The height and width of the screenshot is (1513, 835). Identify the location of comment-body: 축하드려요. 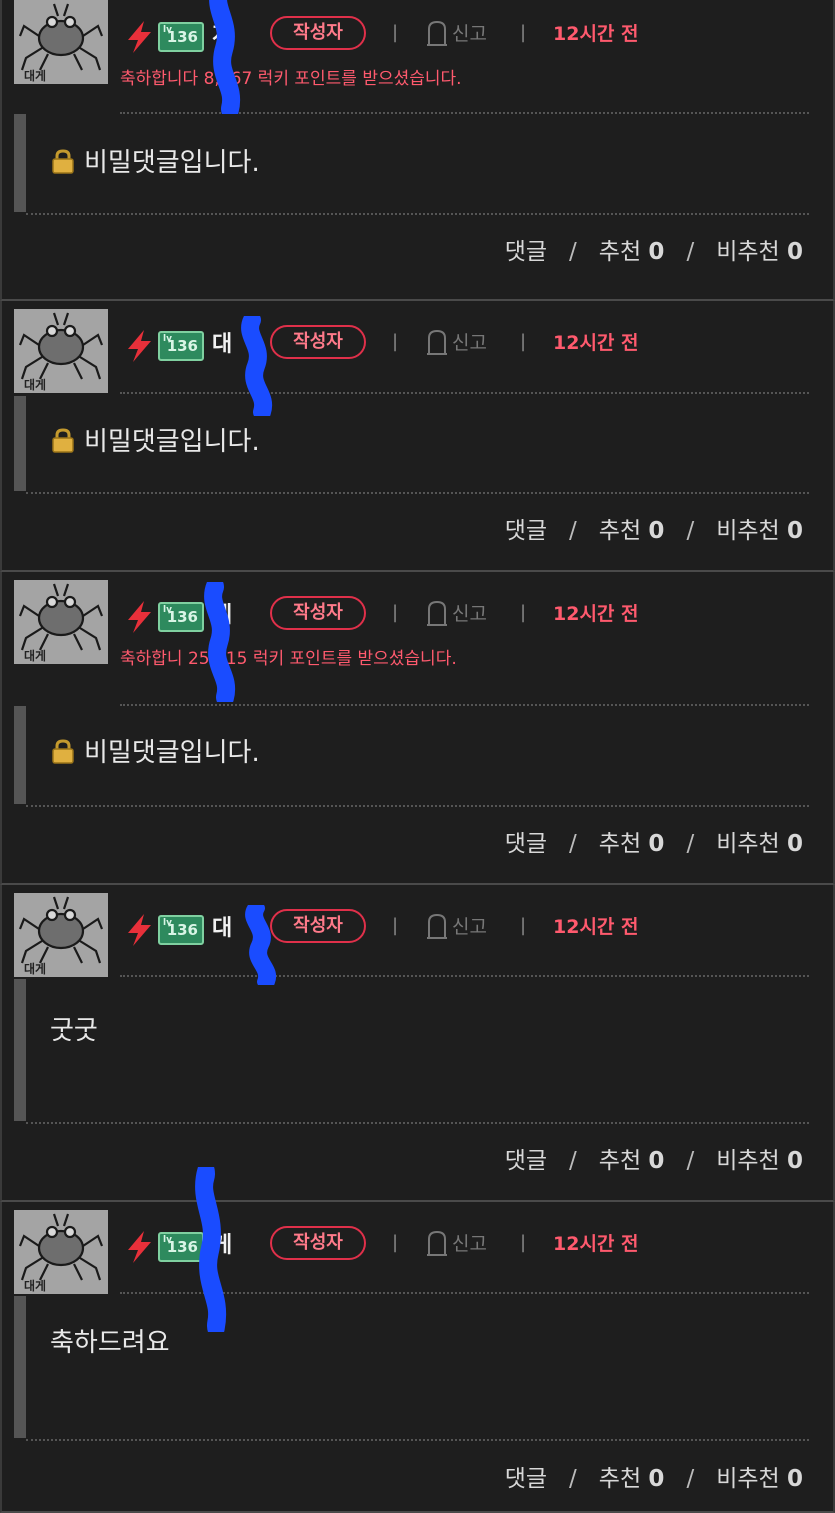
(110, 1340).